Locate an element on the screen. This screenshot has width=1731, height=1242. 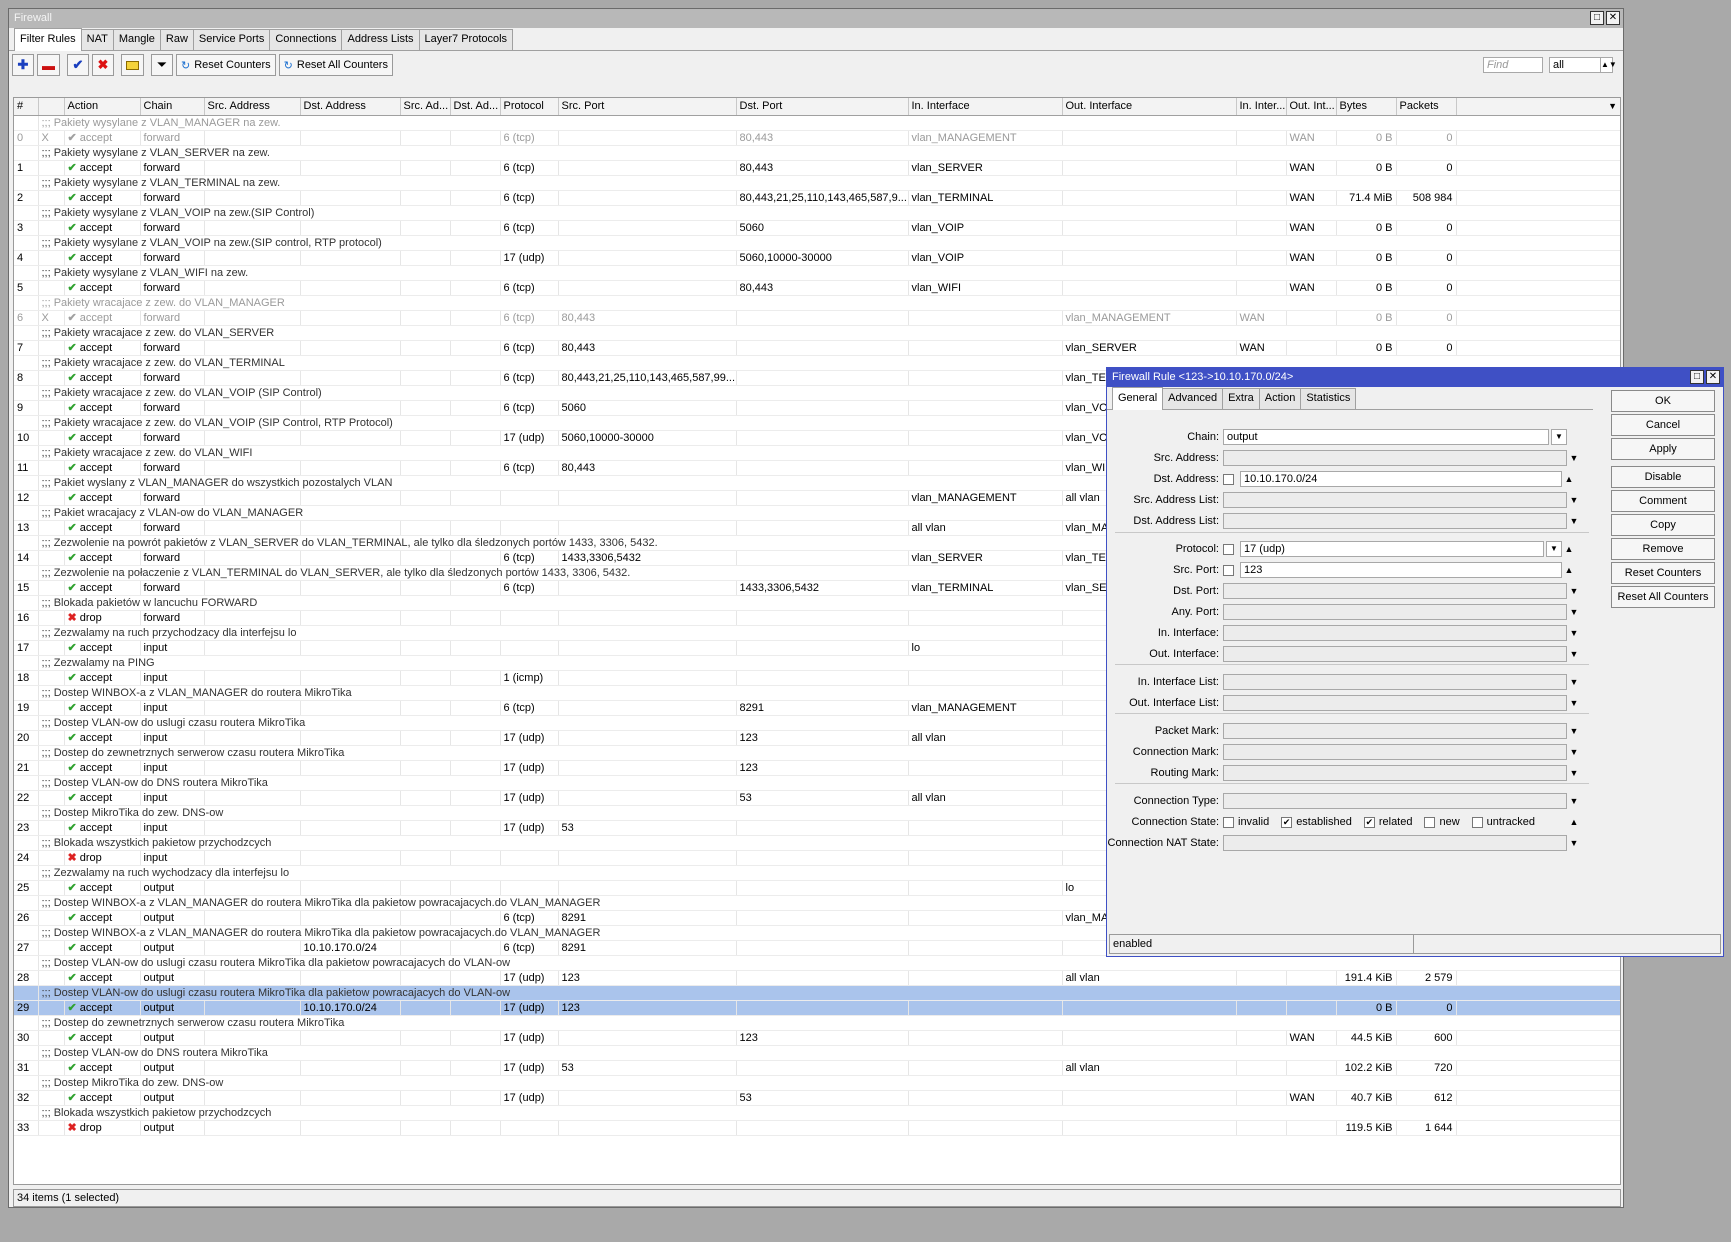
tab-layer7-protocols: Layer7 Protocols is located at coordinates (466, 39).